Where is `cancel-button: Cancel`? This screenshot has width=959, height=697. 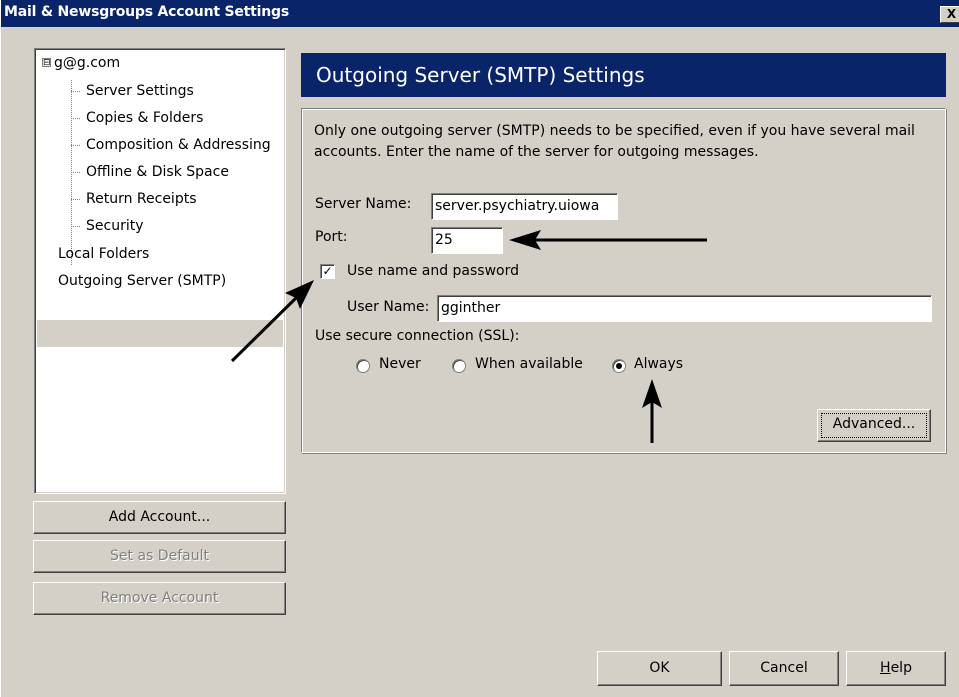 cancel-button: Cancel is located at coordinates (784, 668).